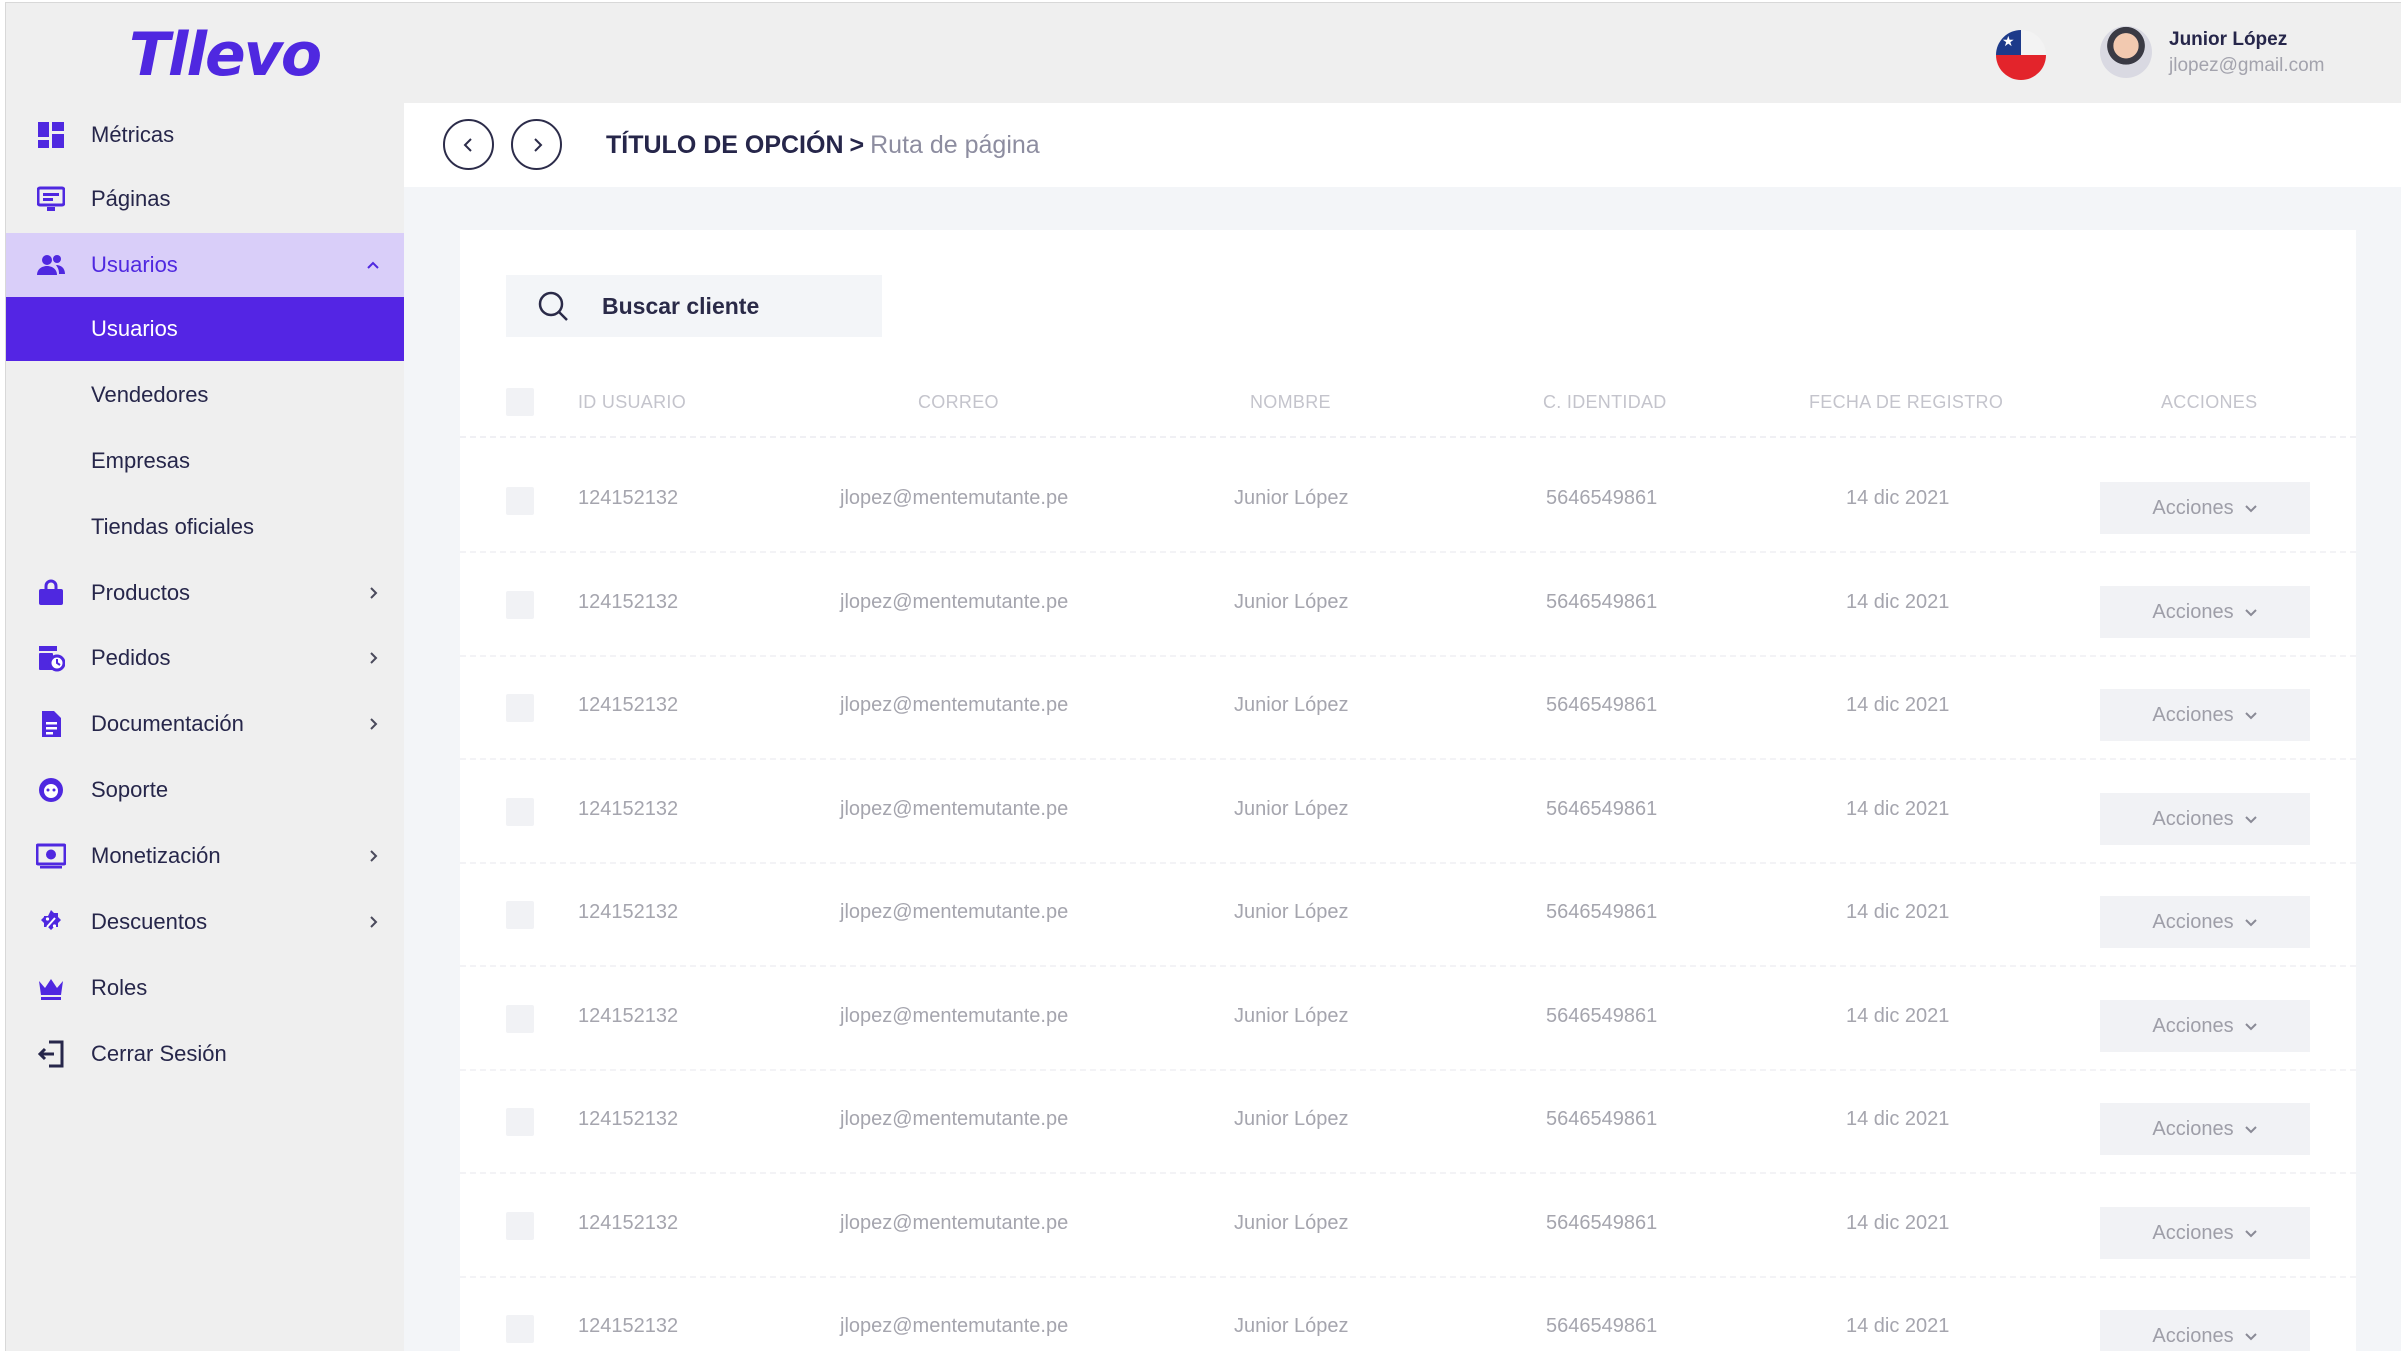  I want to click on sidebar-item-roles: Roles, so click(205, 988).